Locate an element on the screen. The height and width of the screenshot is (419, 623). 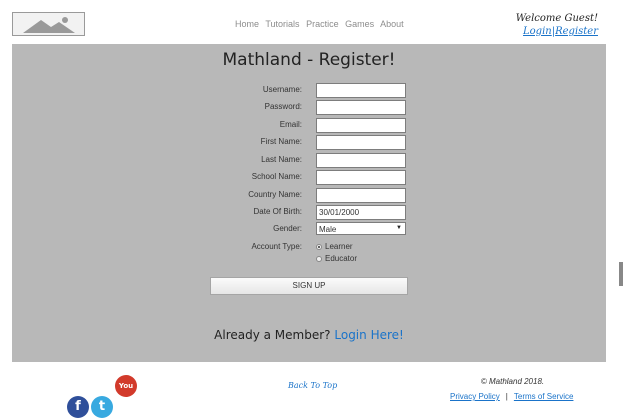
gender-selected-value: Male is located at coordinates (328, 229).